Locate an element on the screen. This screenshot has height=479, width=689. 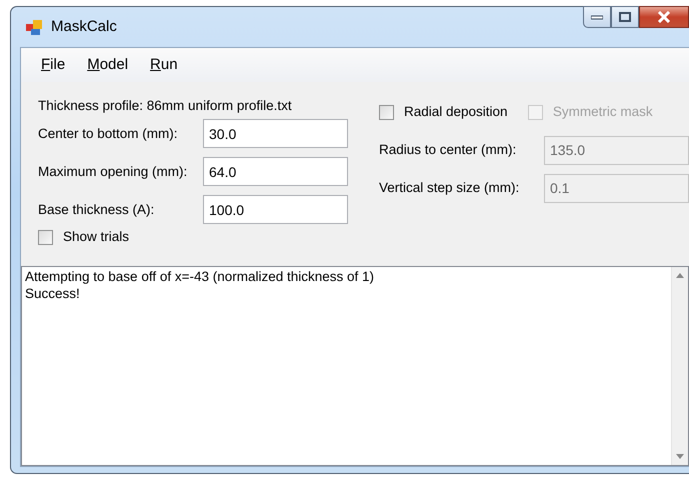
app-icon is located at coordinates (34, 27).